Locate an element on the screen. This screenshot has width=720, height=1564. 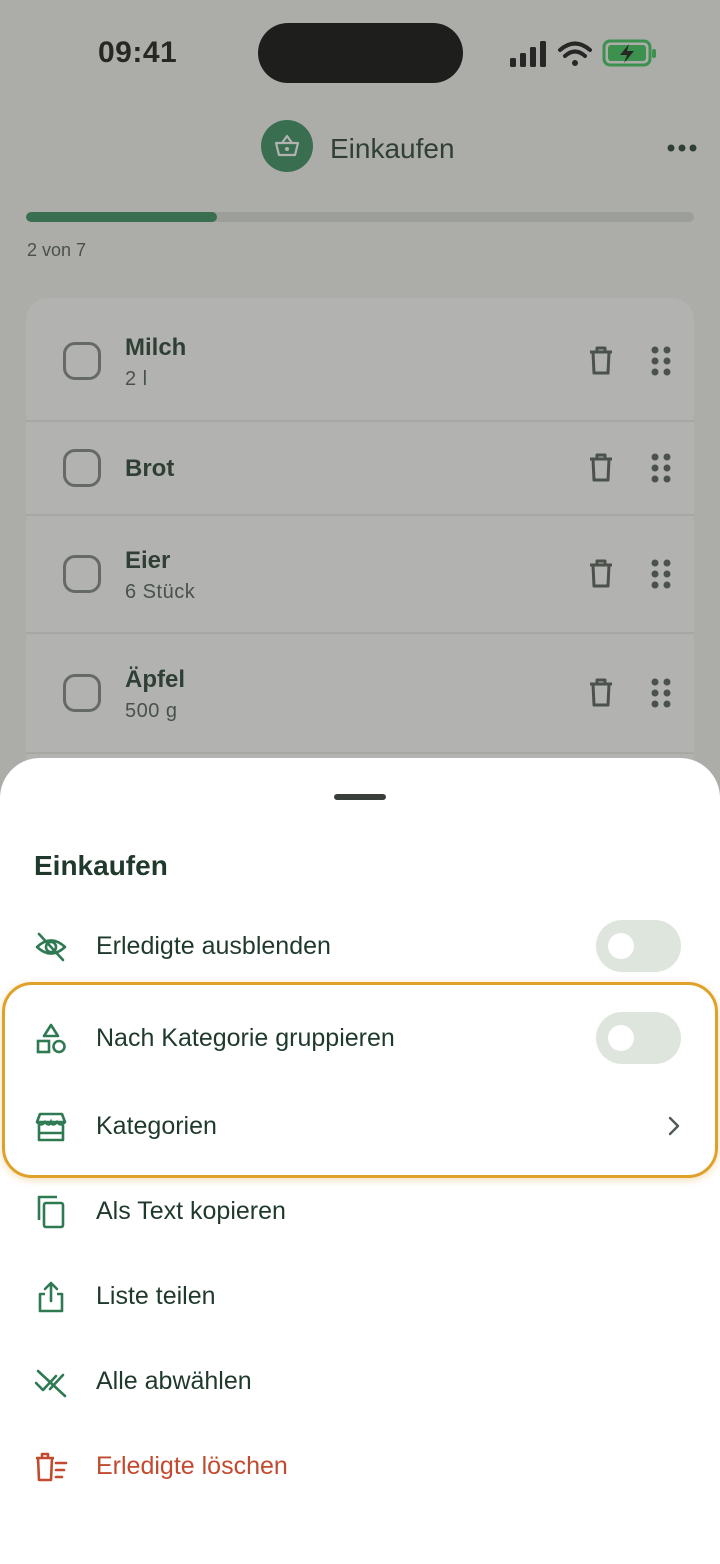
option-label: Kategorien is located at coordinates (156, 1126).